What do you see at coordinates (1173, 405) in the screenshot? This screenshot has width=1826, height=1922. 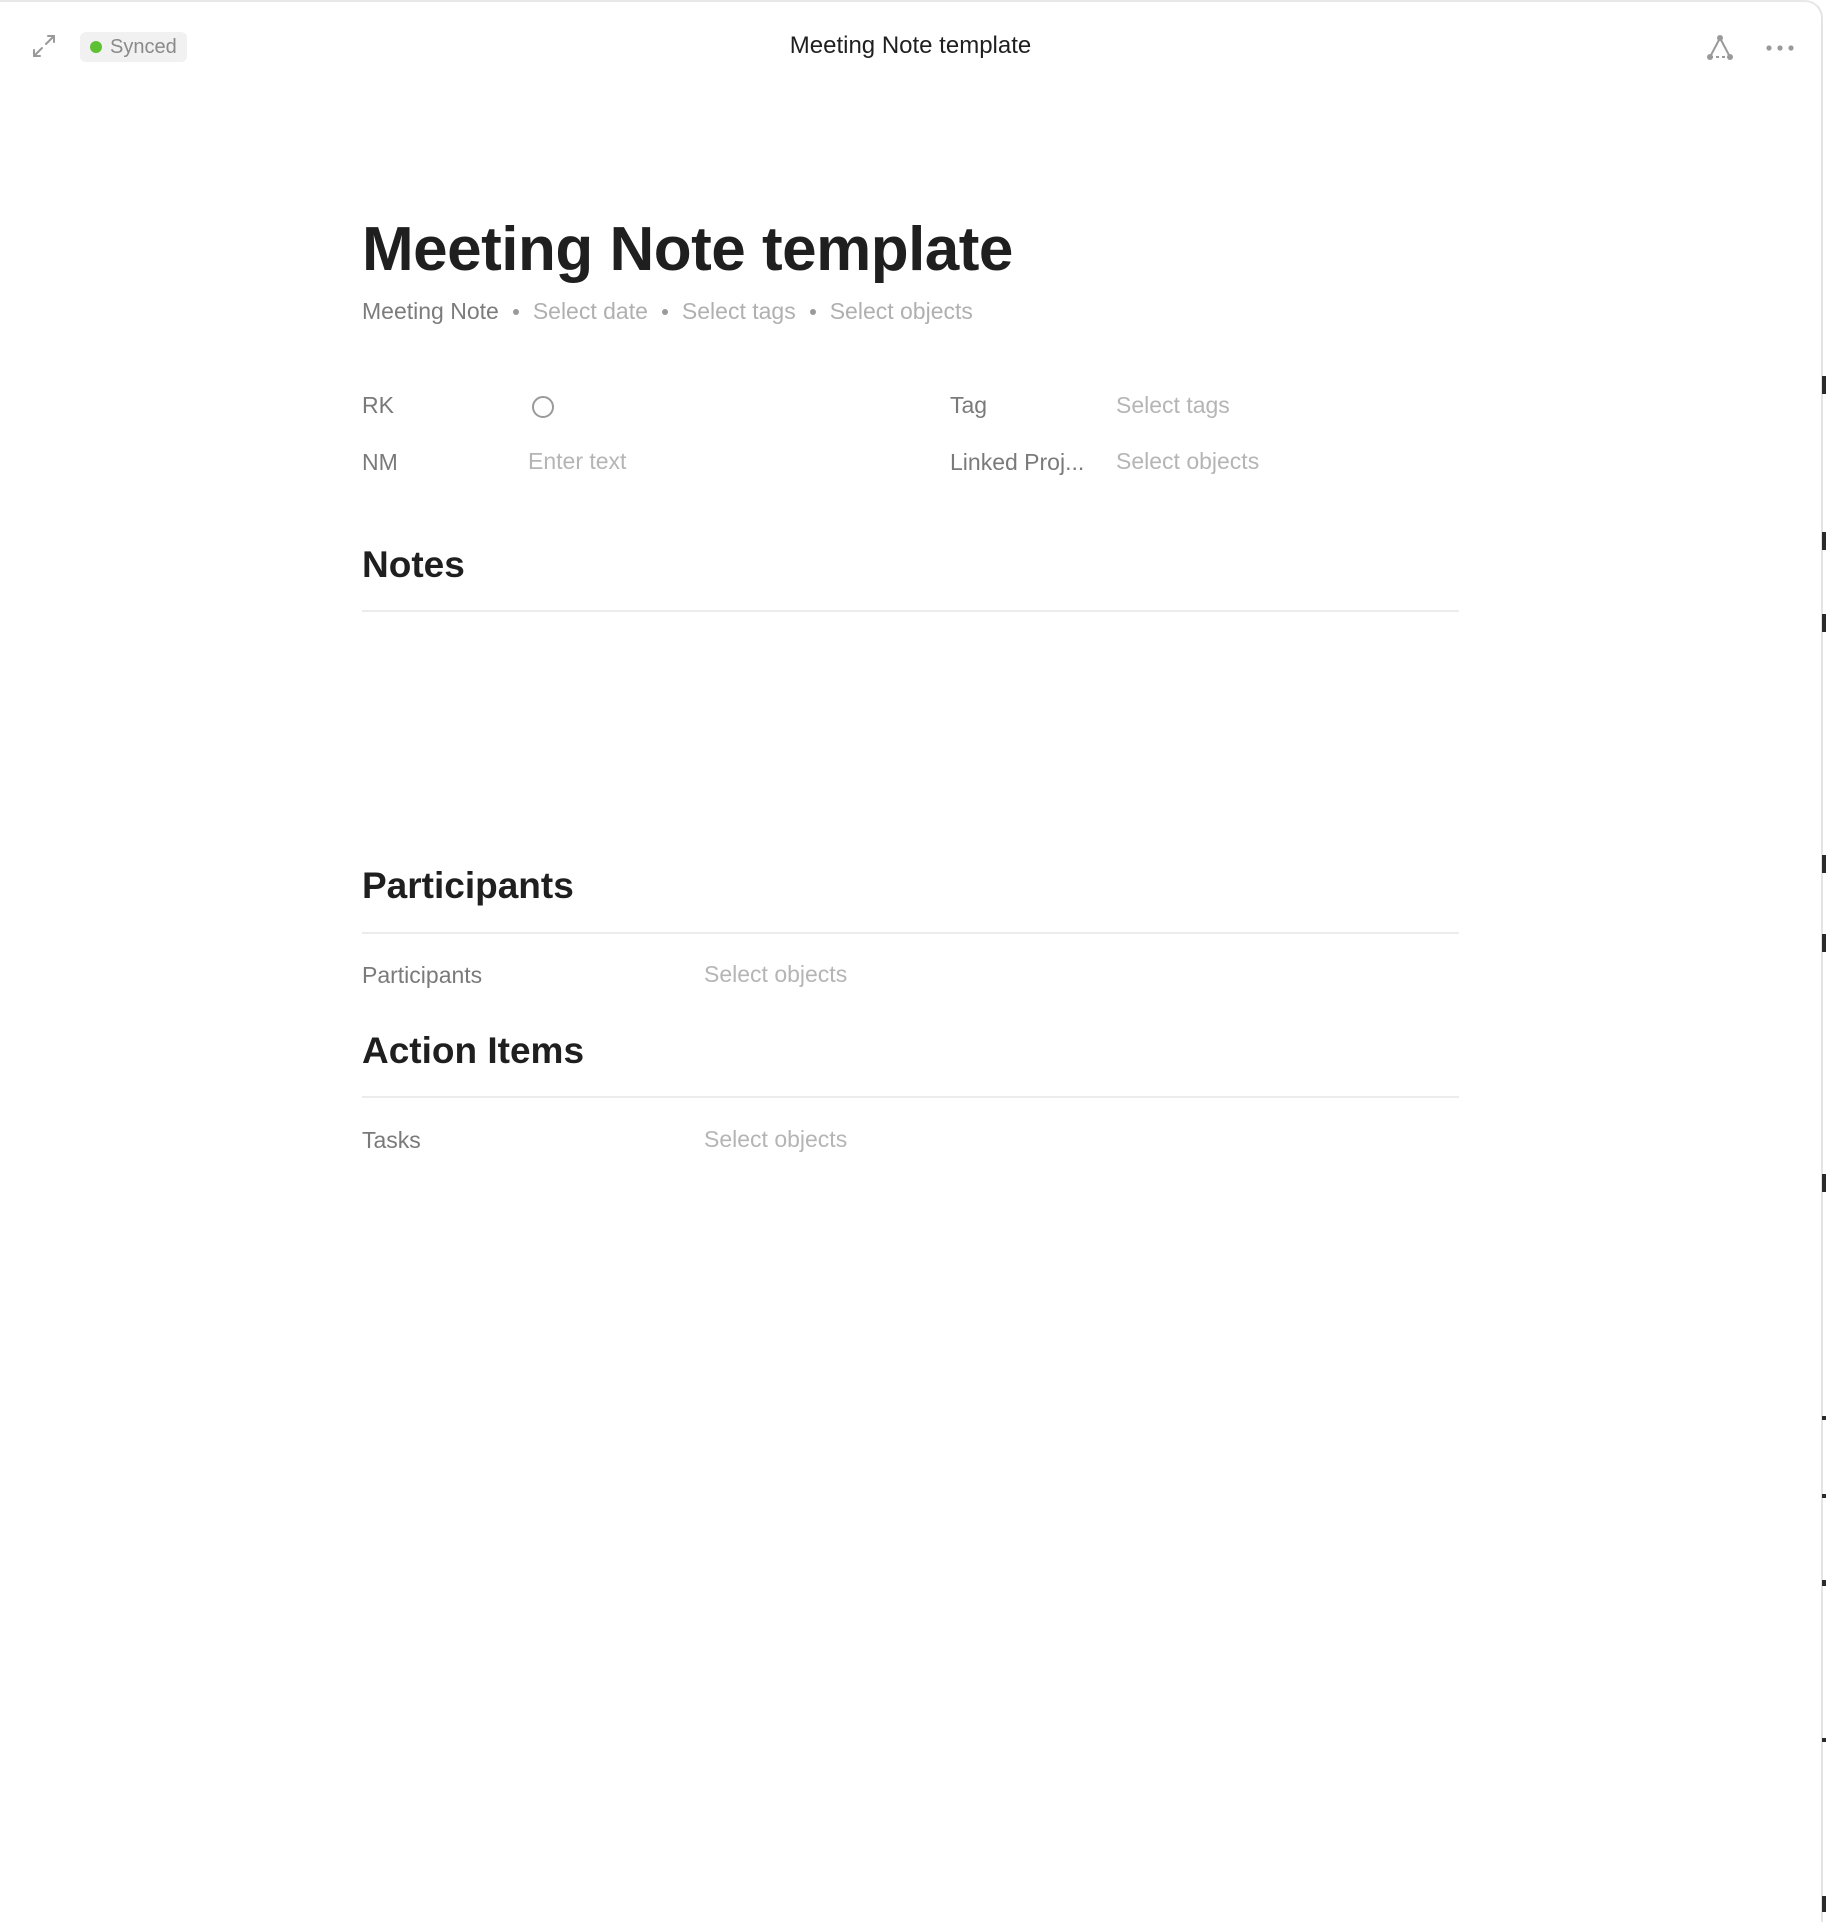 I see `tag-select: Select tags` at bounding box center [1173, 405].